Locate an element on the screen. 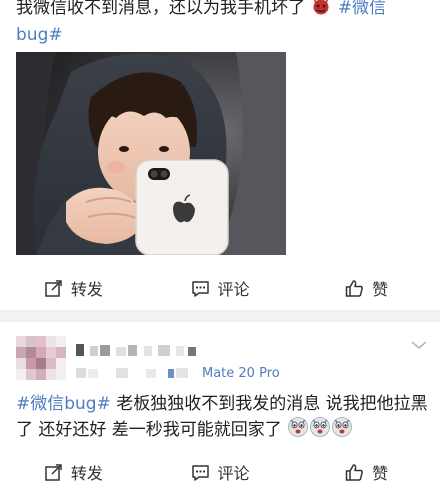 This screenshot has width=440, height=500. chevron-down-icon is located at coordinates (419, 345).